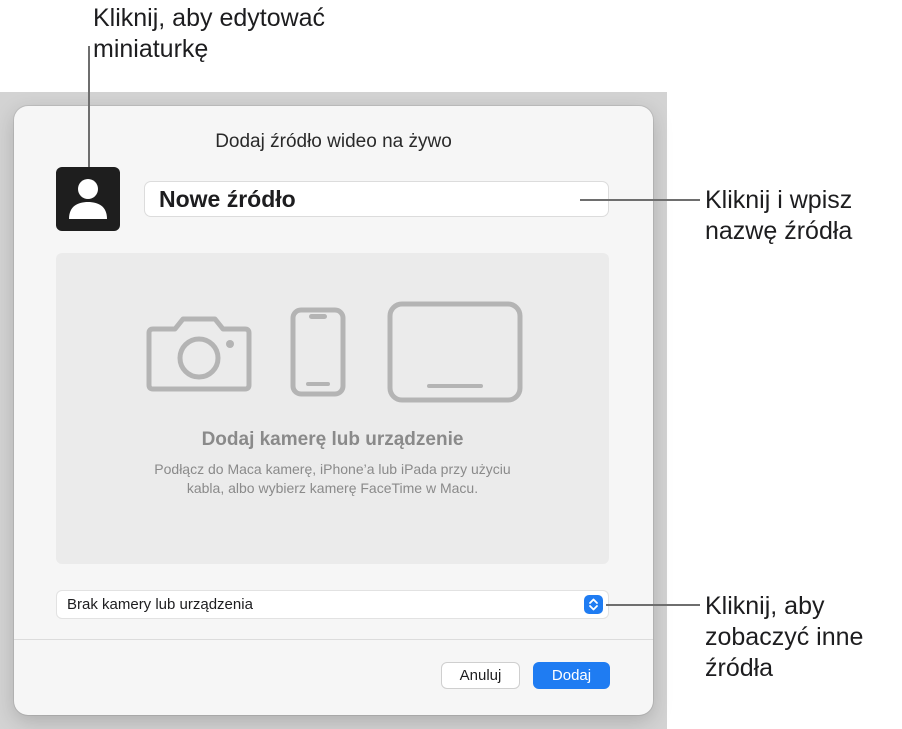 This screenshot has width=902, height=729. I want to click on source-name-field: Nowe źródło, so click(376, 199).